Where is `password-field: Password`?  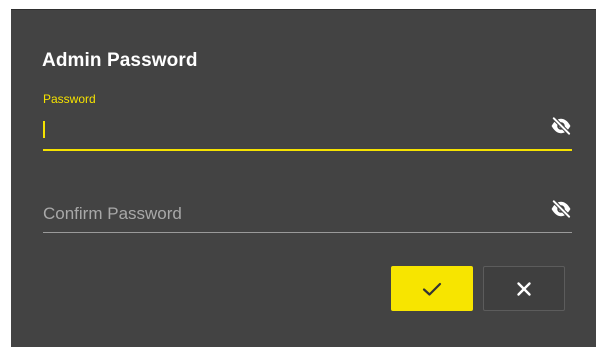 password-field: Password is located at coordinates (307, 121).